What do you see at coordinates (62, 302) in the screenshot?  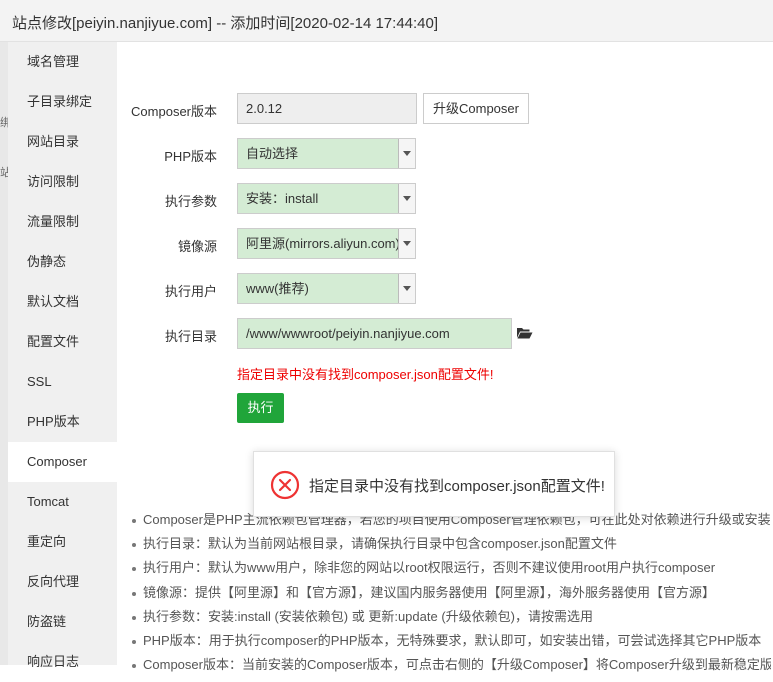 I see `sidebar-item-default-doc: 默认文档` at bounding box center [62, 302].